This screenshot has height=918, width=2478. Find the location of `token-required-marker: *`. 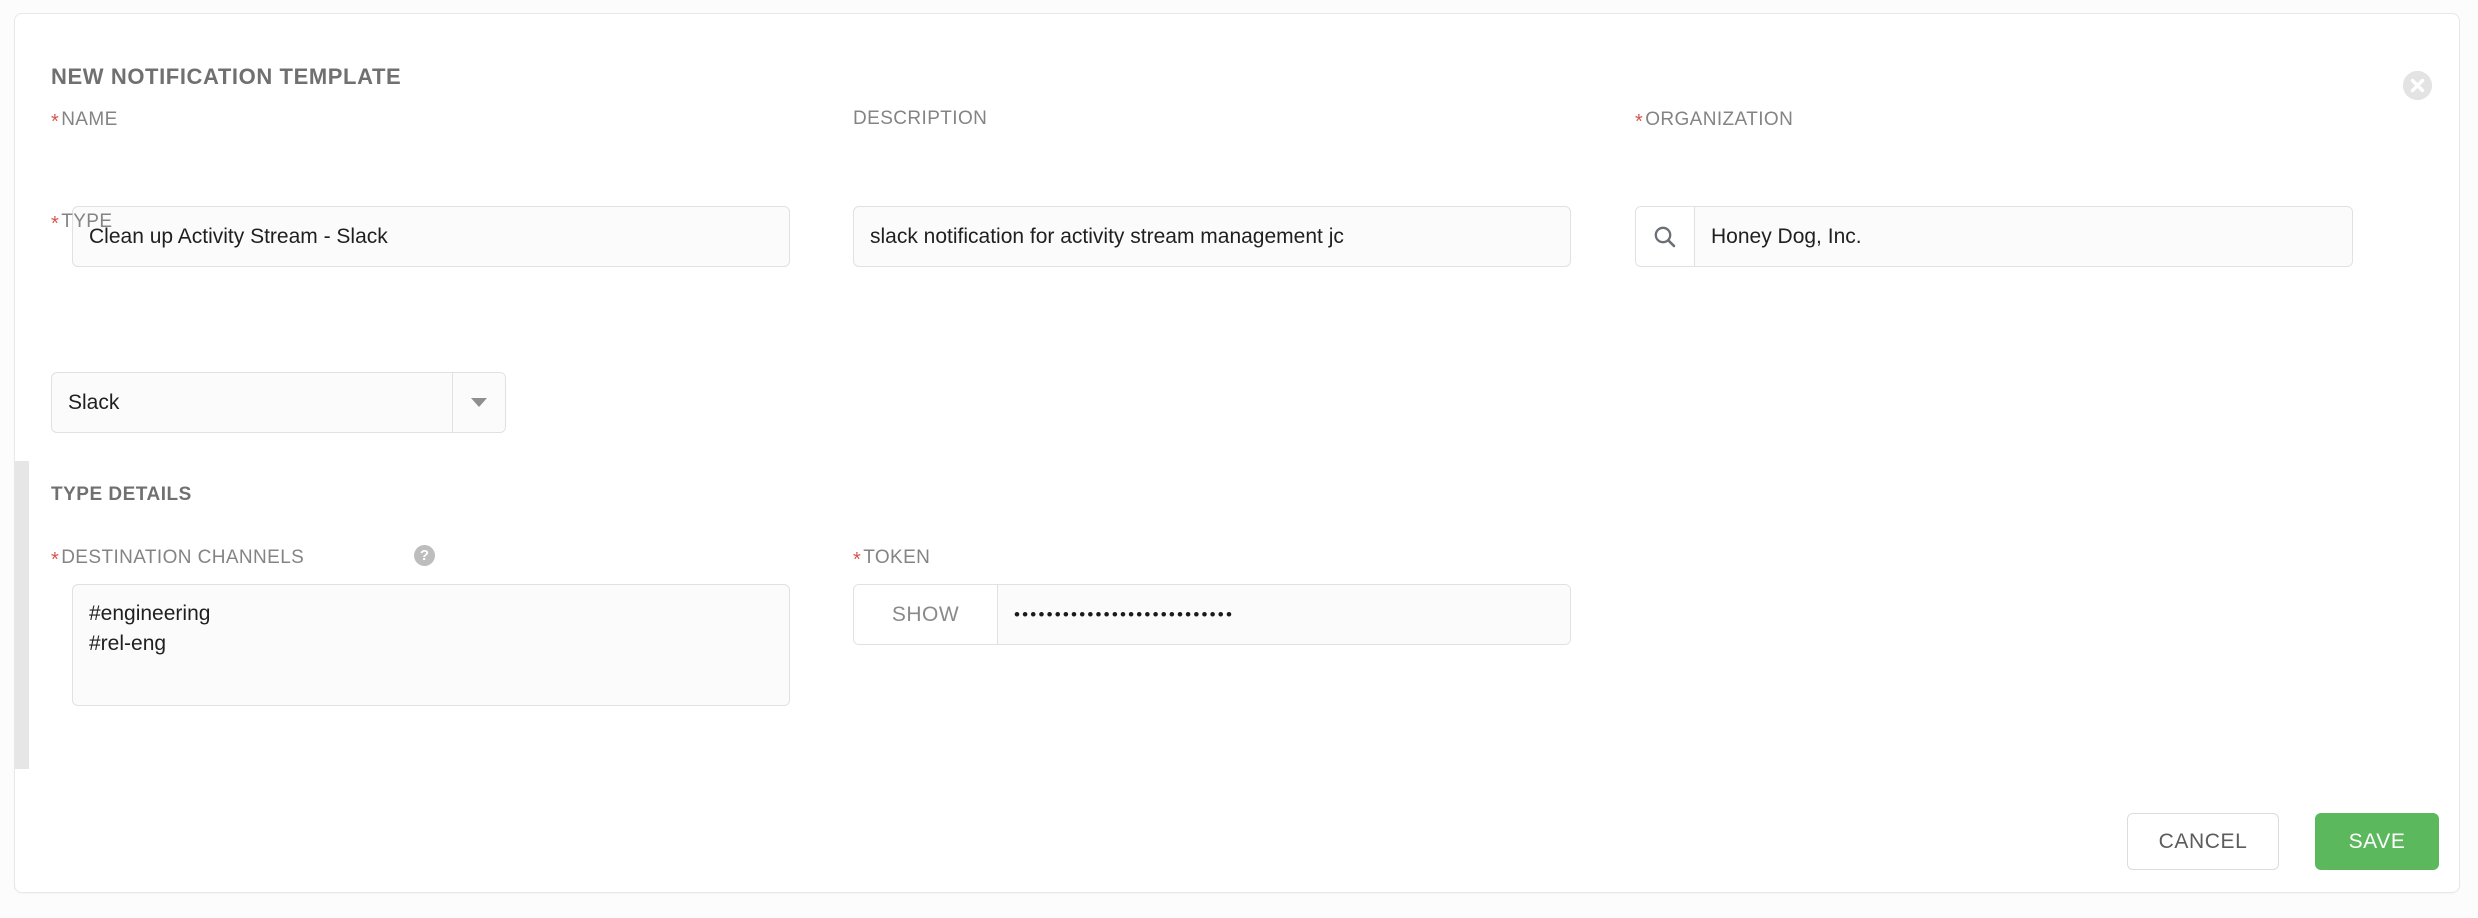

token-required-marker: * is located at coordinates (857, 560).